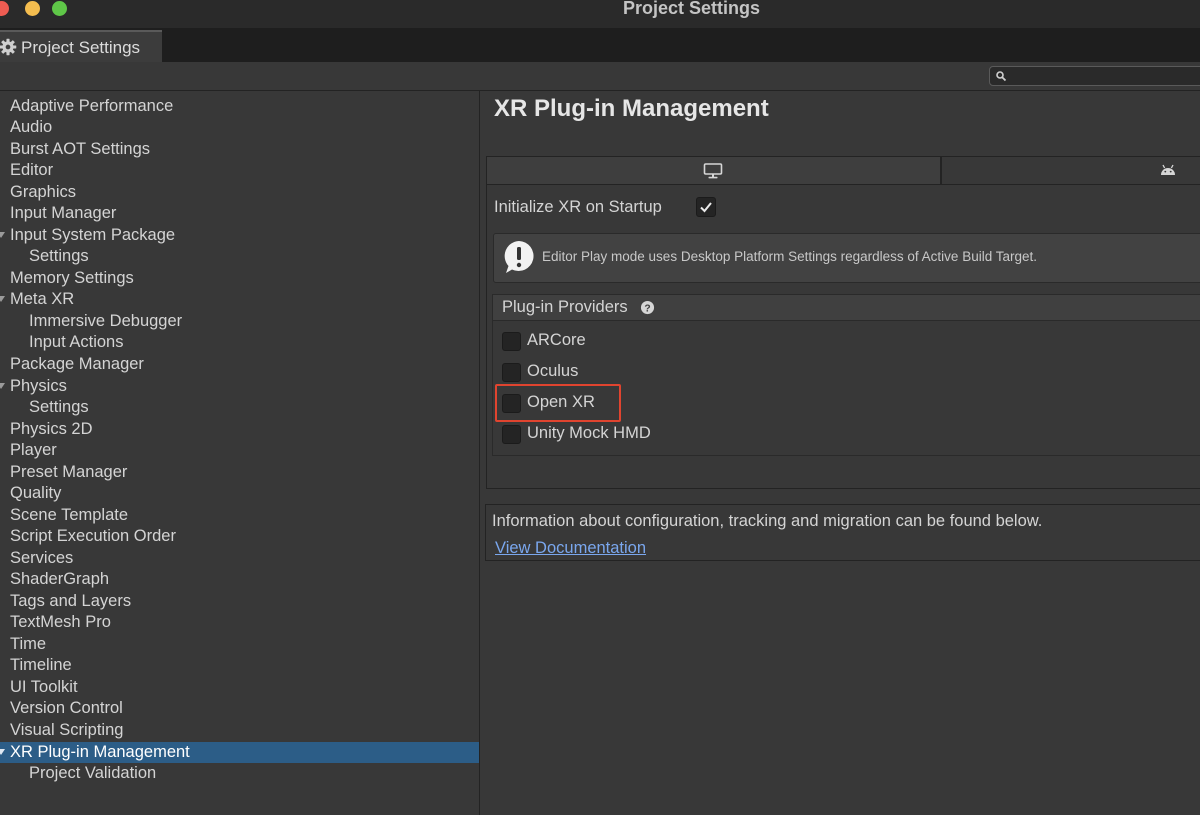  Describe the element at coordinates (239, 773) in the screenshot. I see `sidebar-item-project-validation: Project Validation` at that location.